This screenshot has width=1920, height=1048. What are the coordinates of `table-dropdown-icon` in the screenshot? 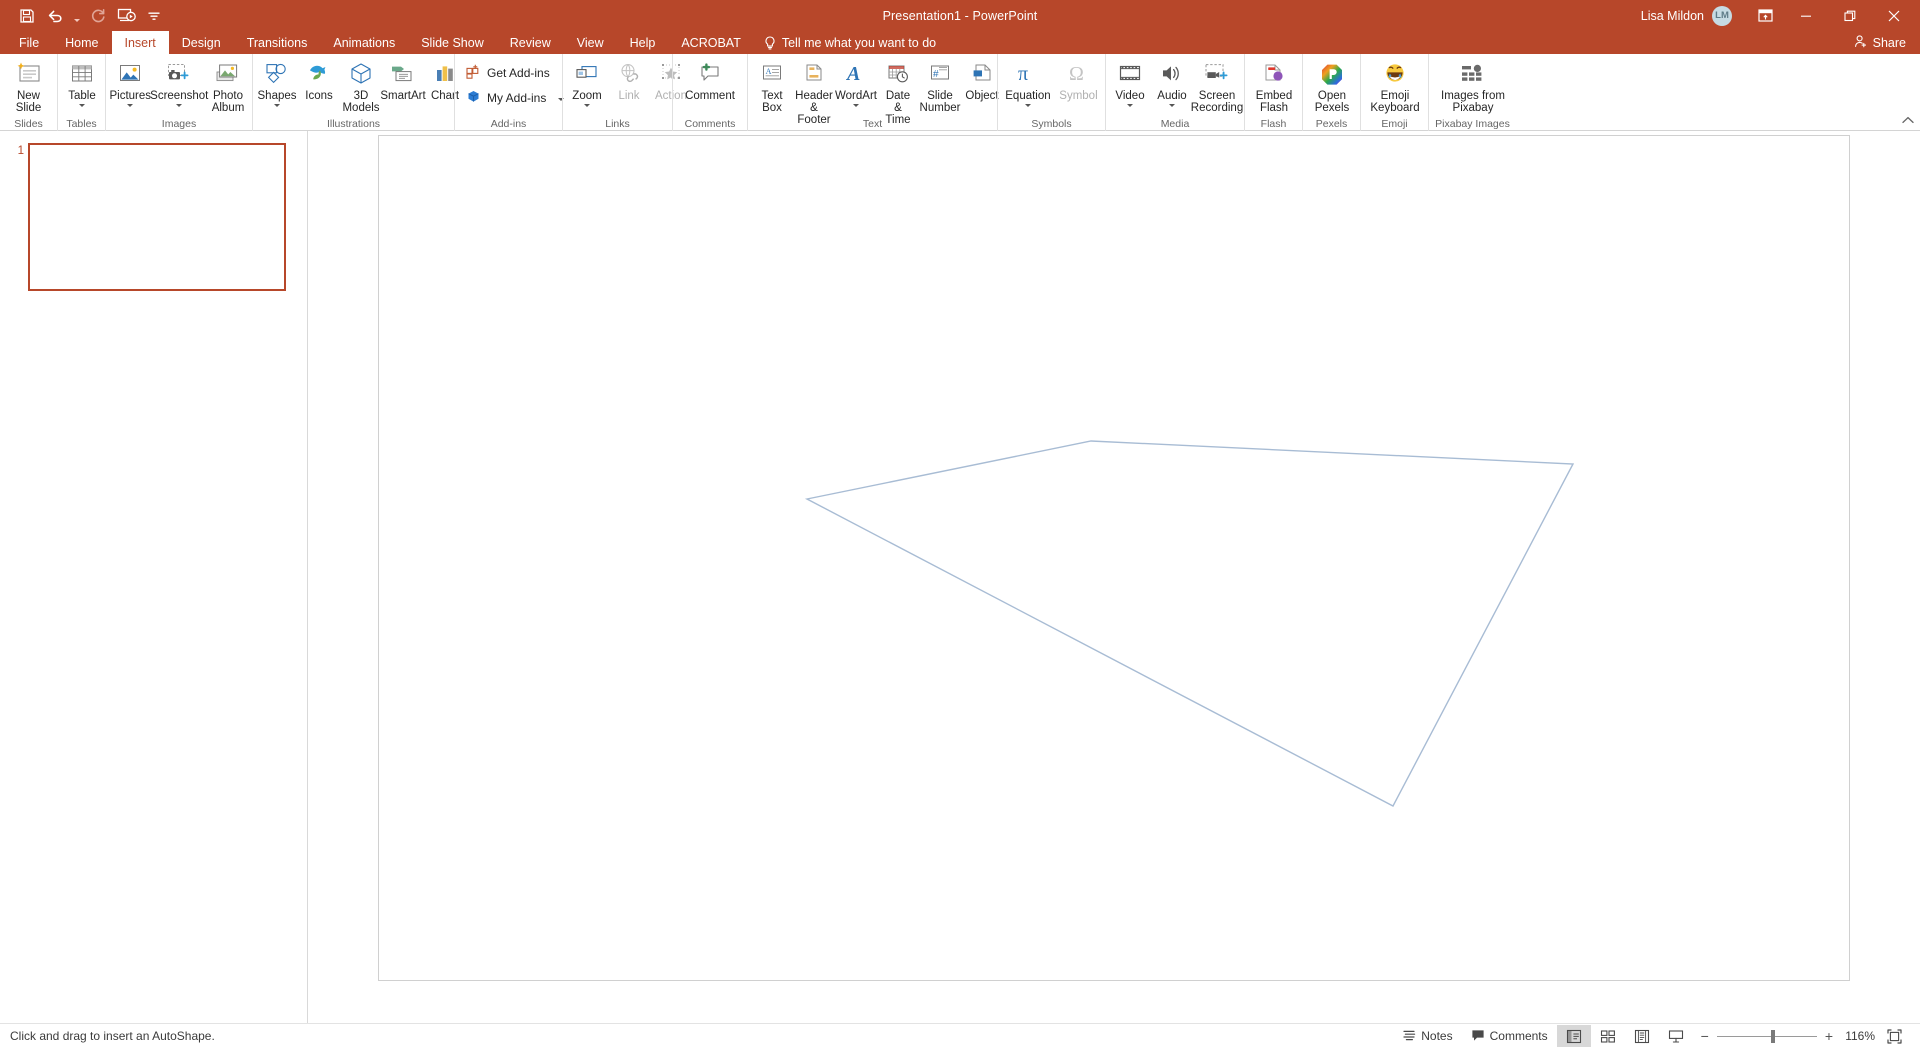 It's located at (82, 105).